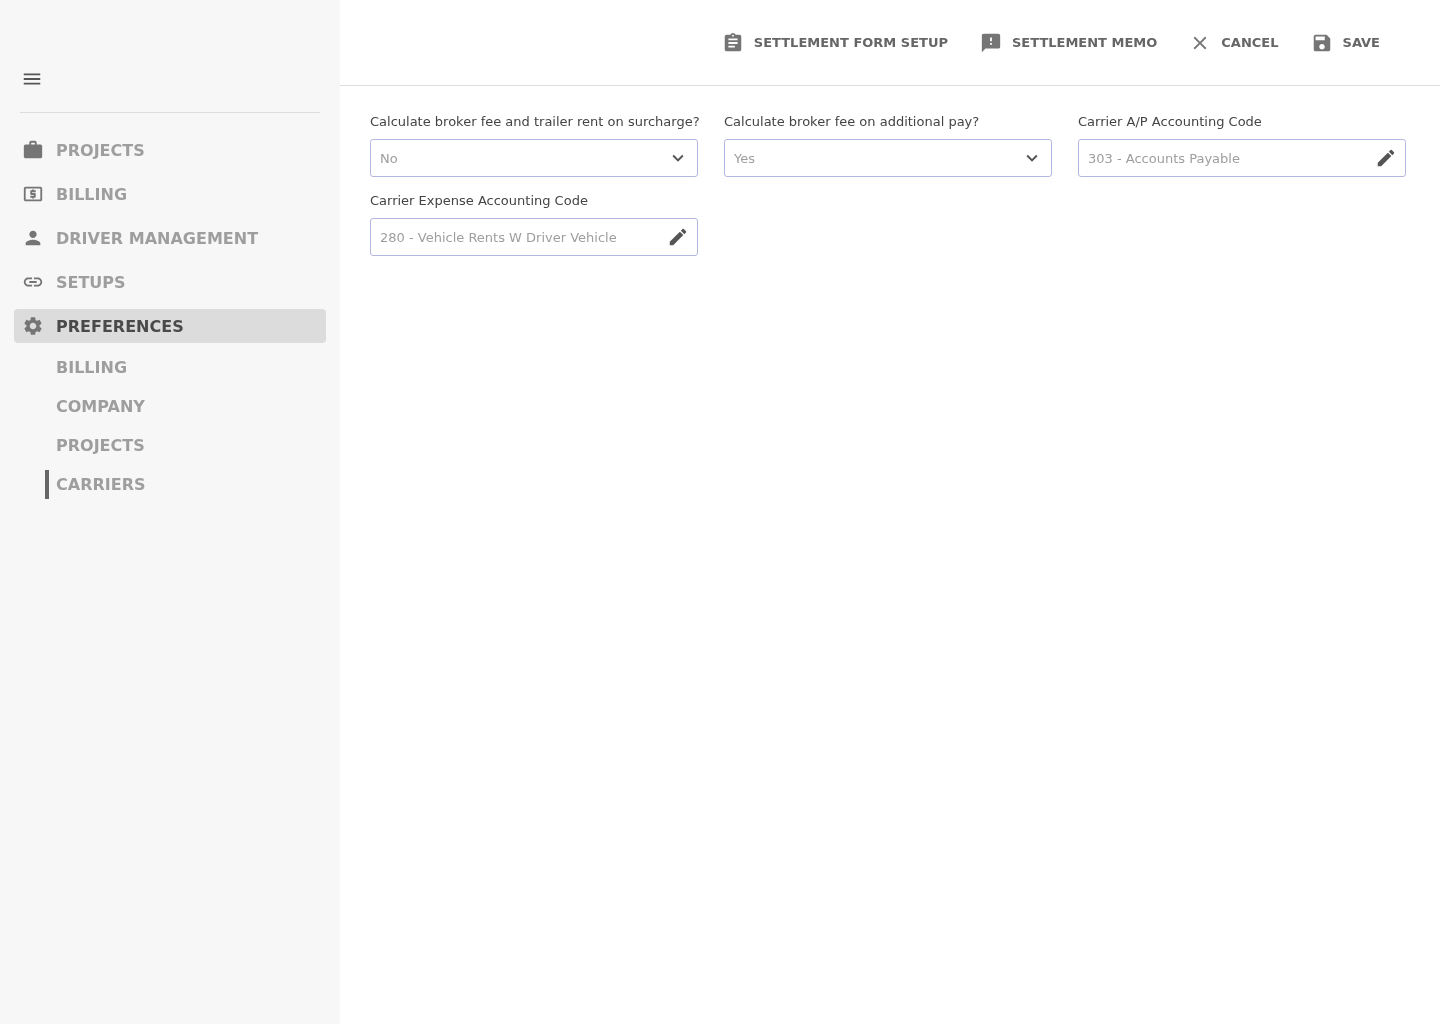 The width and height of the screenshot is (1440, 1024). What do you see at coordinates (991, 42) in the screenshot?
I see `memo-icon` at bounding box center [991, 42].